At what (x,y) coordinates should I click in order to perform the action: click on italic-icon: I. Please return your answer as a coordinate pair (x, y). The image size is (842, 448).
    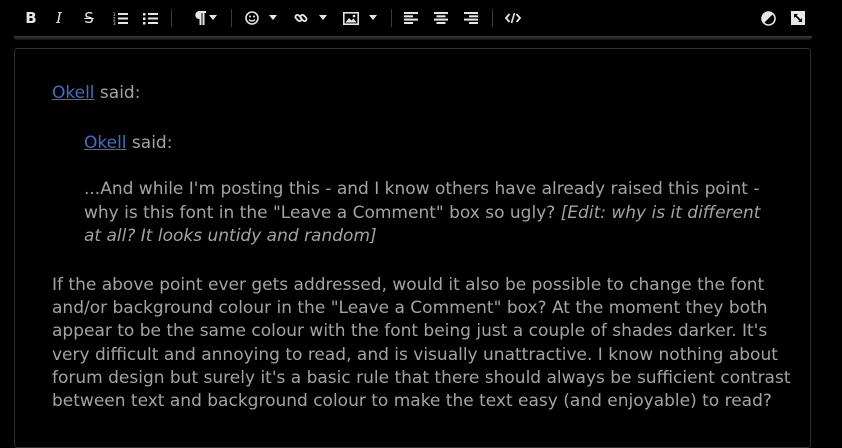
    Looking at the image, I should click on (59, 18).